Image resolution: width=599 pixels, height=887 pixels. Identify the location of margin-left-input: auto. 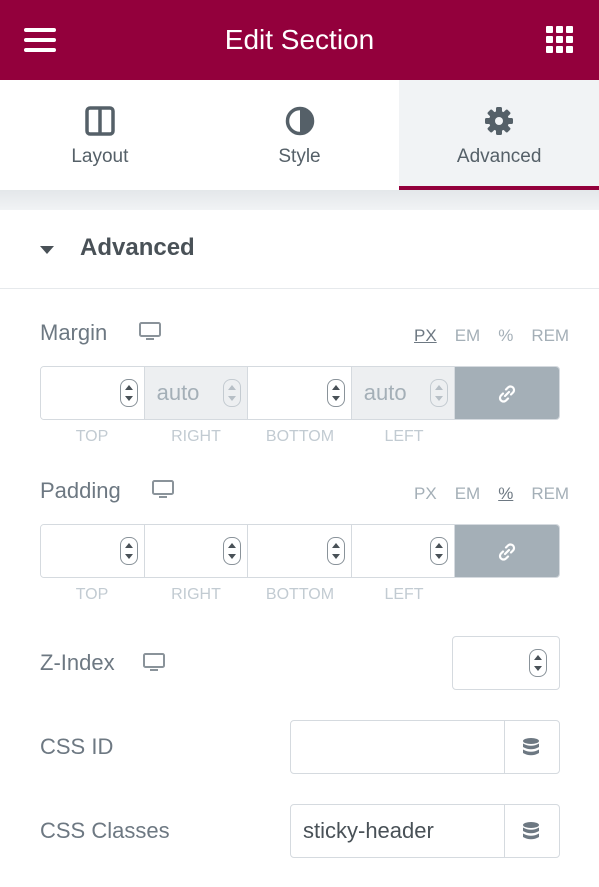
(403, 393).